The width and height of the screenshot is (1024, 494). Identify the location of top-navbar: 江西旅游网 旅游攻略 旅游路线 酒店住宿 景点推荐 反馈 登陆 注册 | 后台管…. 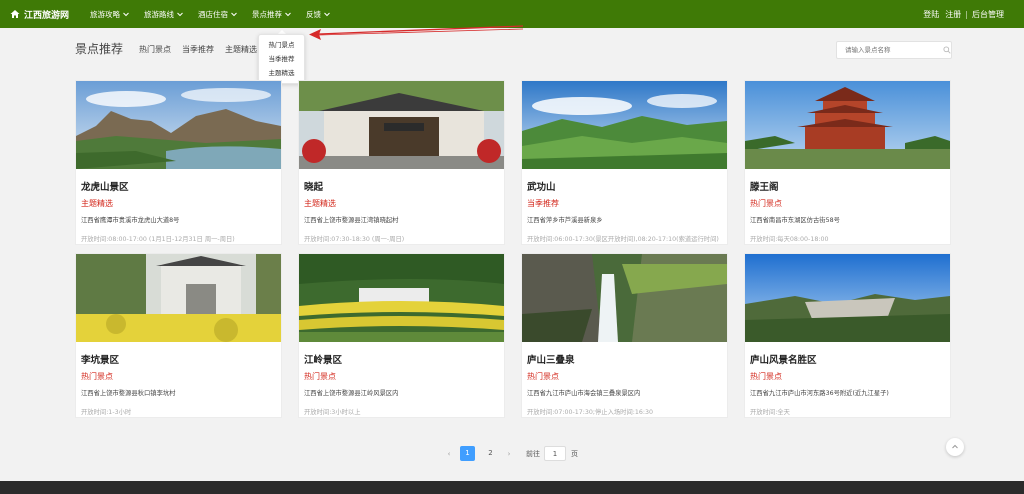
(512, 14).